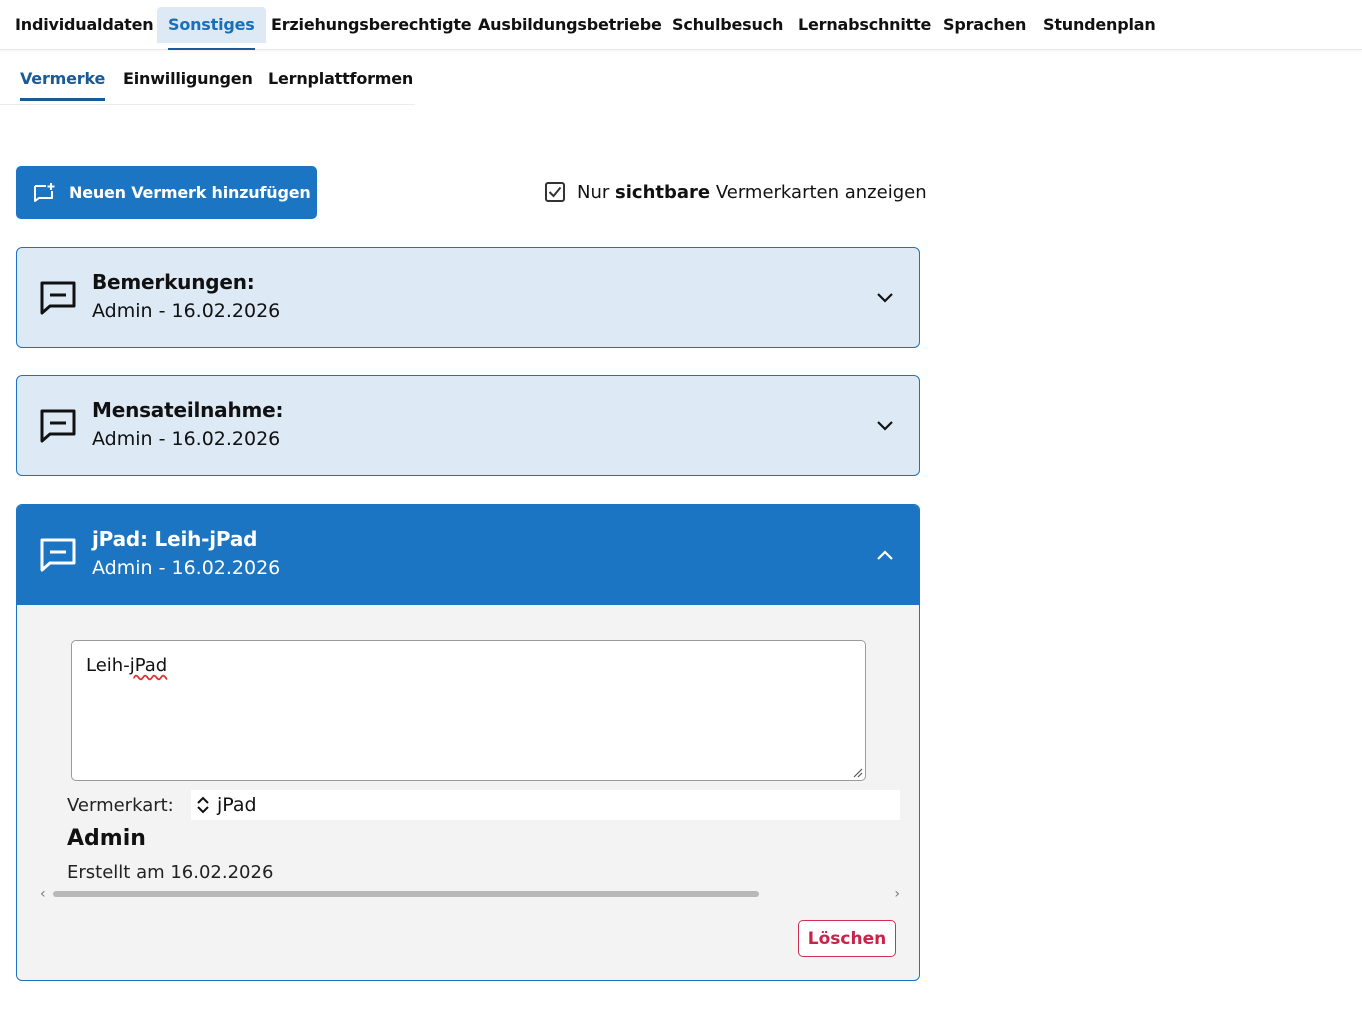  Describe the element at coordinates (170, 872) in the screenshot. I see `note-created-date: Erstellt am 16.02.2026` at that location.